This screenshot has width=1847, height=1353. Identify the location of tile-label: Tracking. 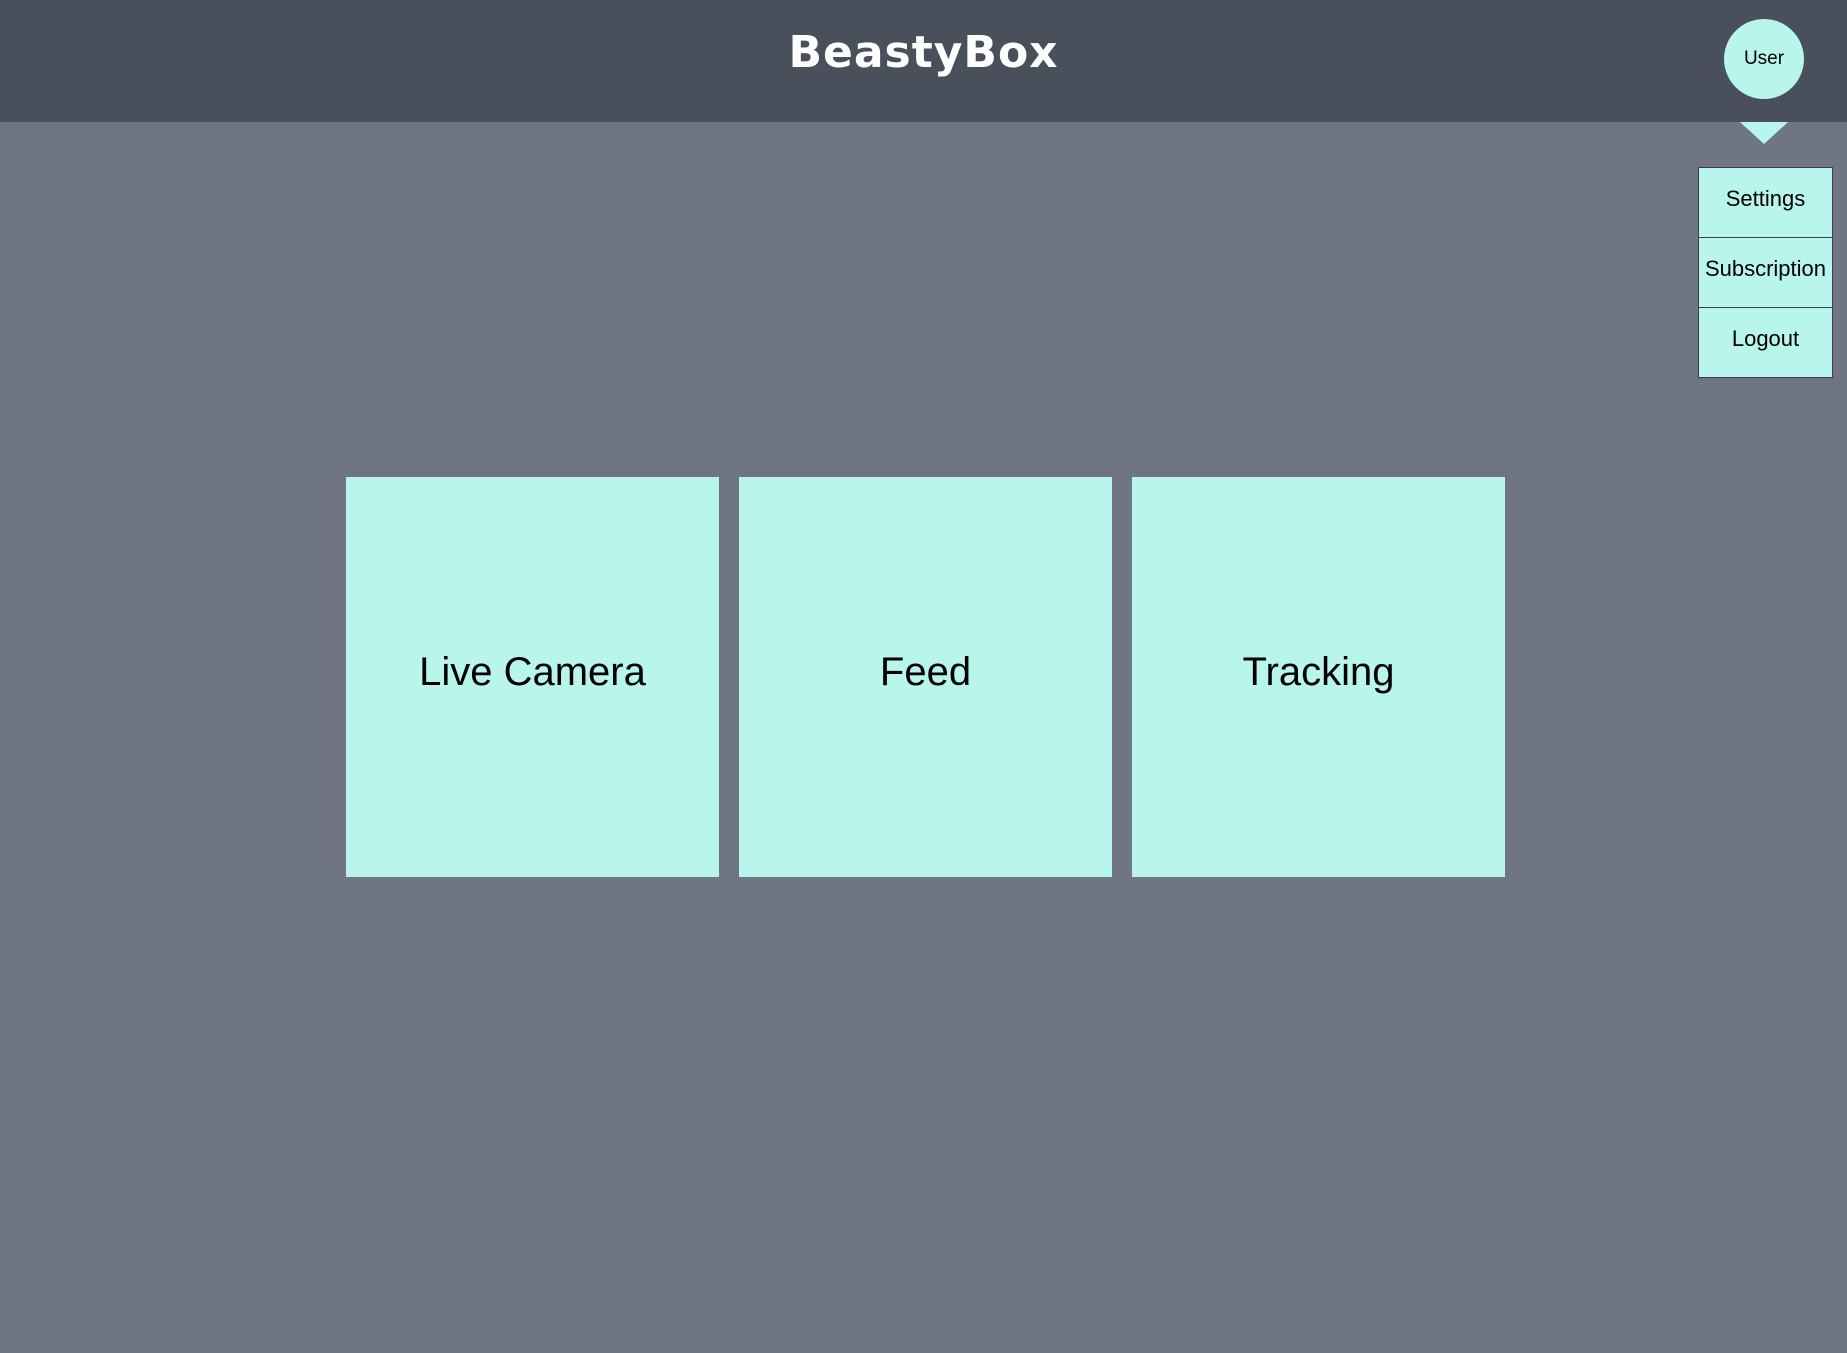
(1318, 671).